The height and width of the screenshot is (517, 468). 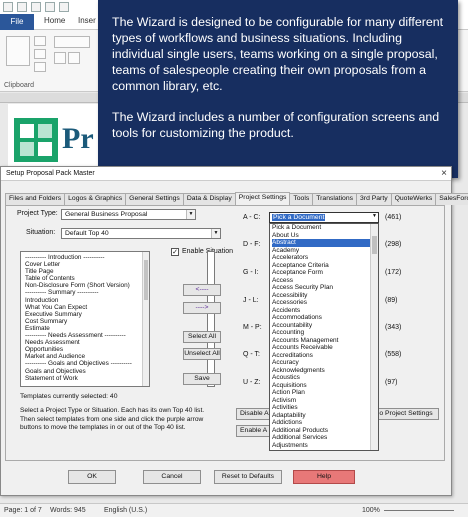 What do you see at coordinates (254, 414) in the screenshot?
I see `disable-all-button: Disable A` at bounding box center [254, 414].